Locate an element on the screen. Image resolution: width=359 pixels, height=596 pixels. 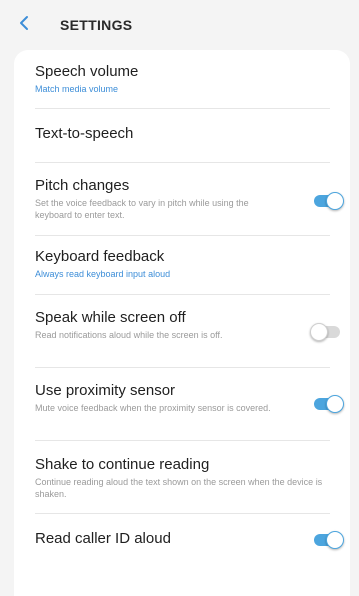
pitch-changes-toggle is located at coordinates (327, 201).